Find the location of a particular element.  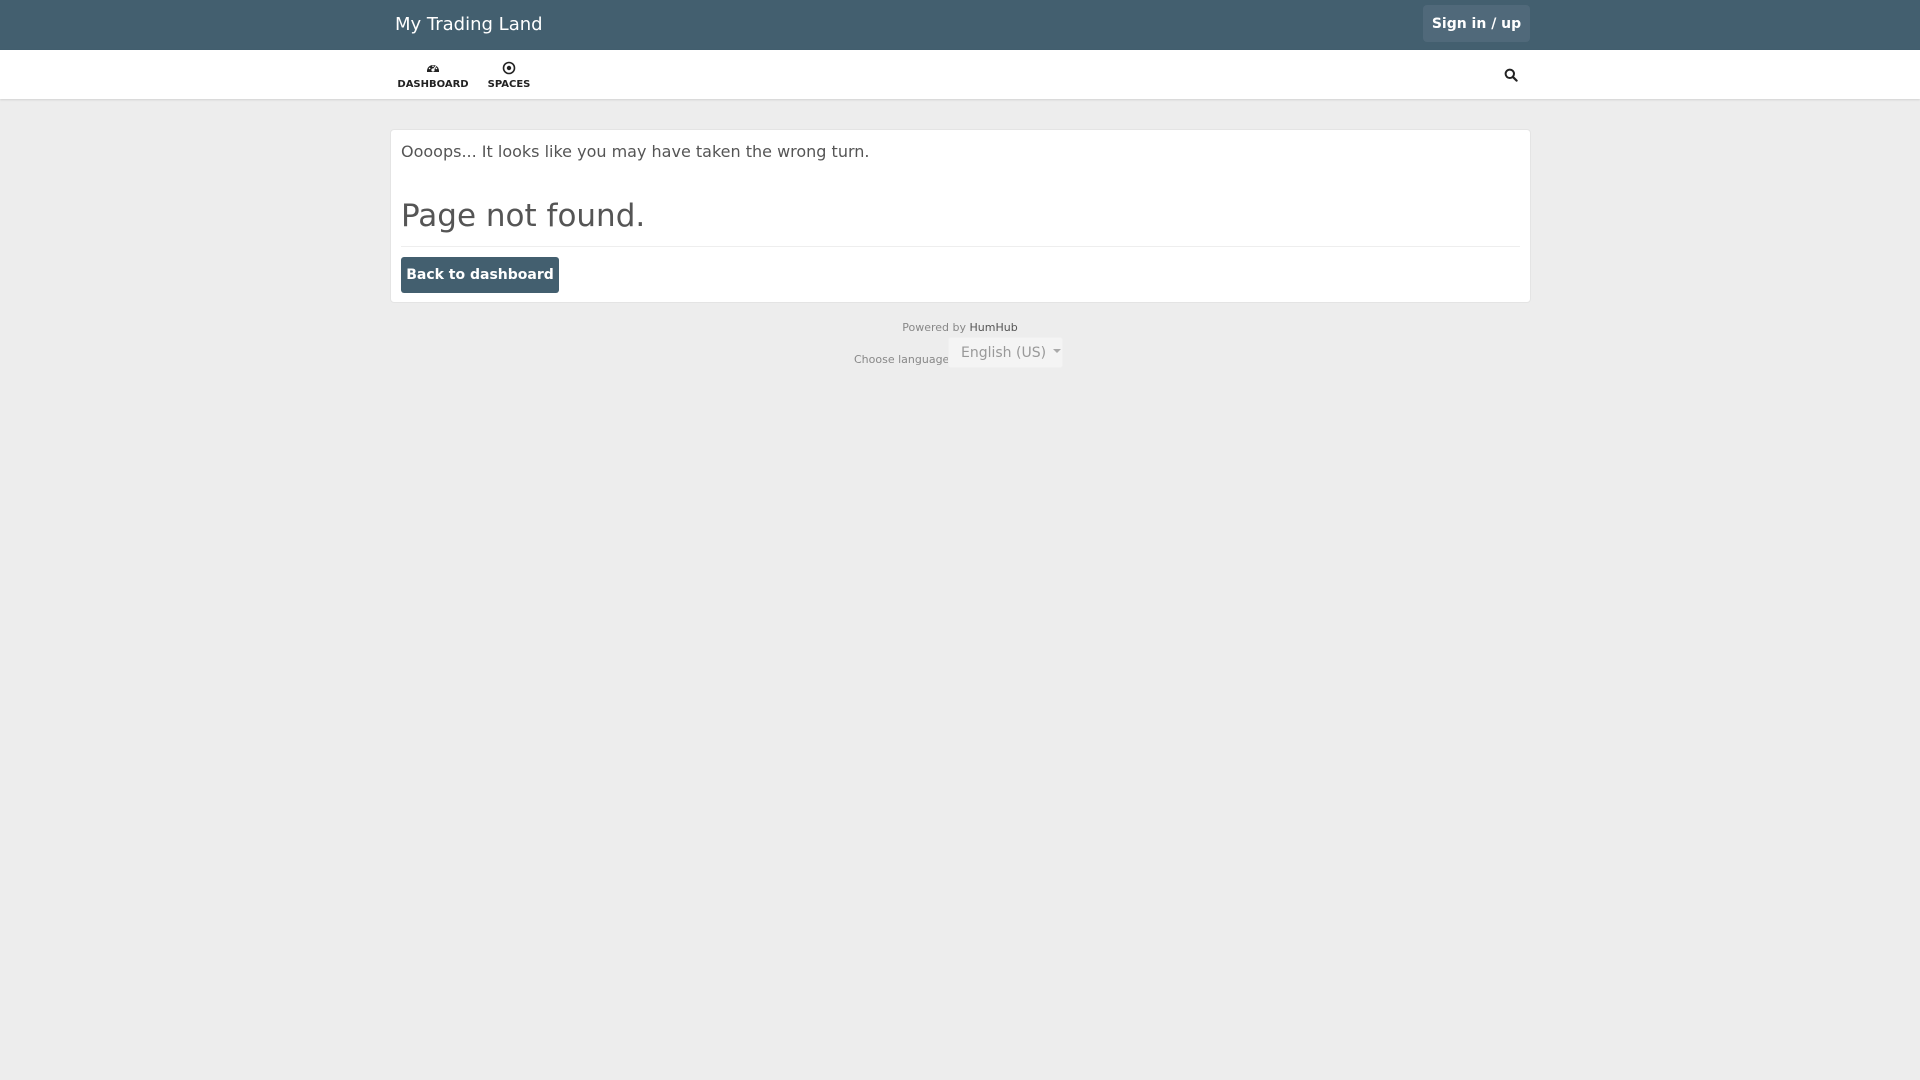

search-icon is located at coordinates (1511, 75).